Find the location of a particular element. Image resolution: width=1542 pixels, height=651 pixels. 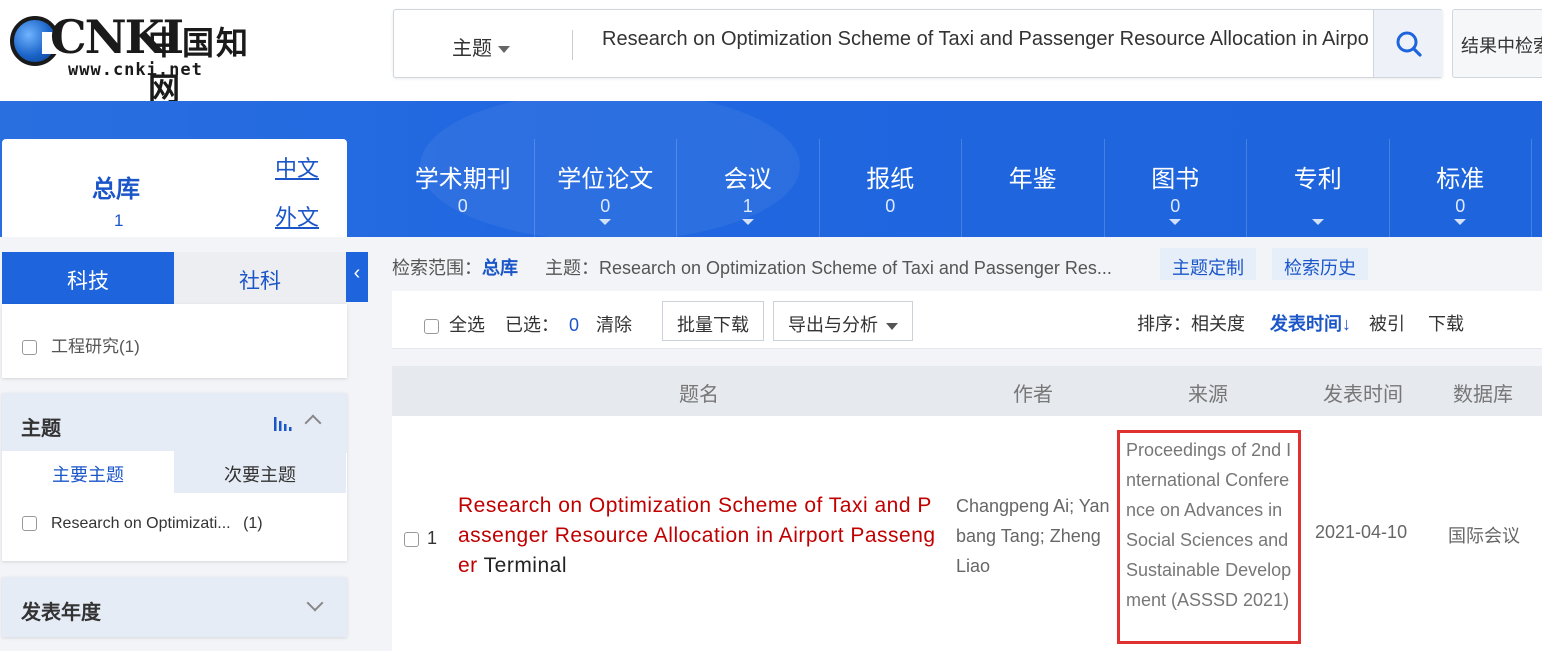

search-history-button: 检索历史 is located at coordinates (1320, 264).